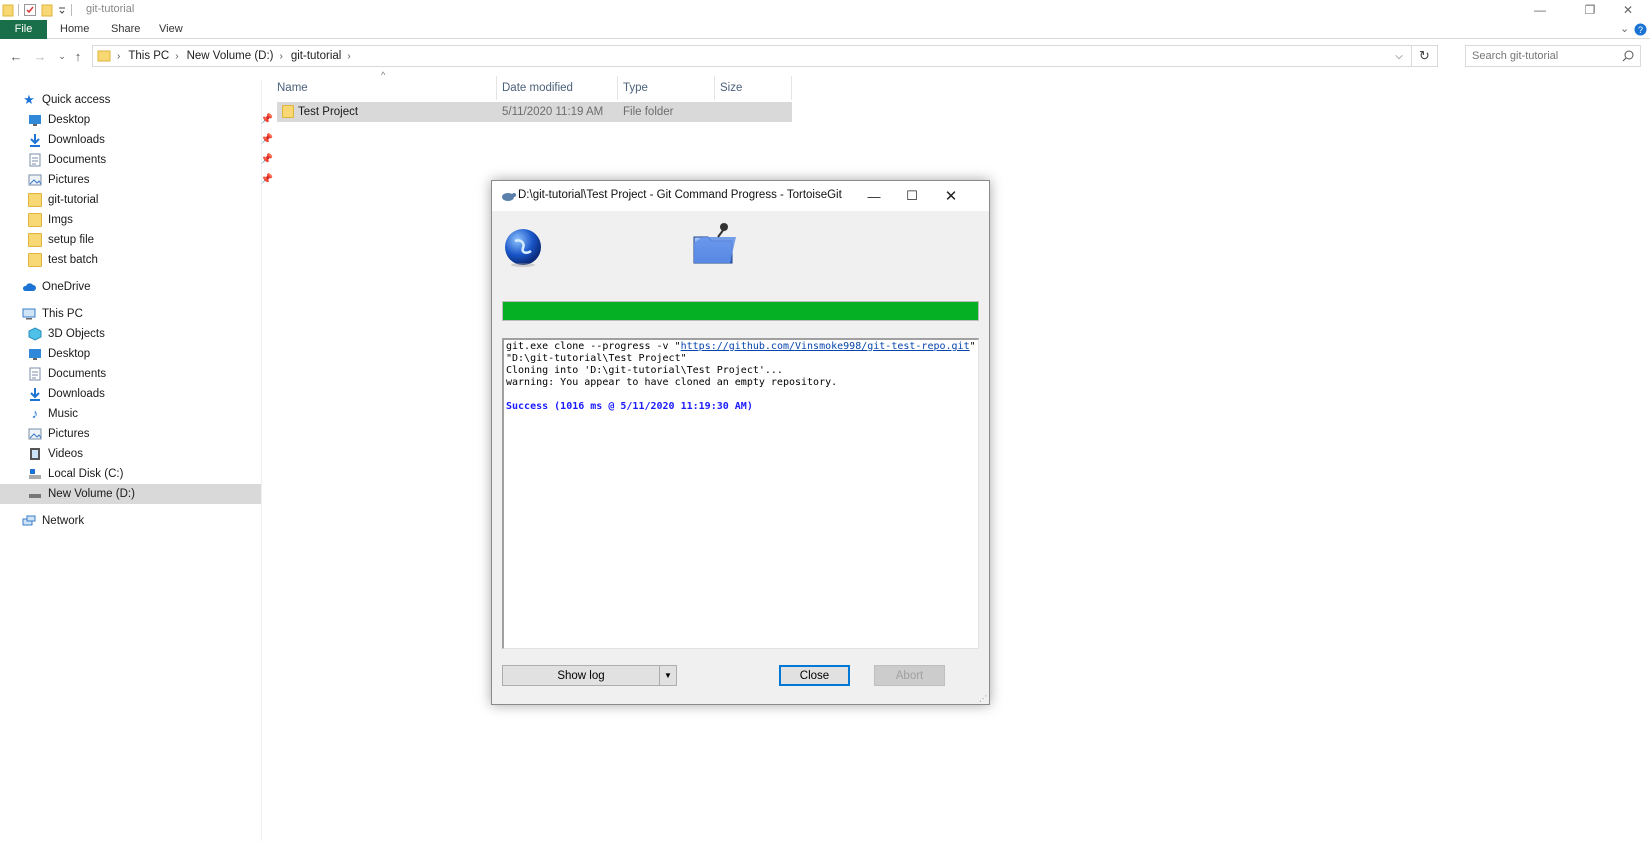 This screenshot has height=841, width=1650. Describe the element at coordinates (951, 196) in the screenshot. I see `dialog-close-button: ✕` at that location.